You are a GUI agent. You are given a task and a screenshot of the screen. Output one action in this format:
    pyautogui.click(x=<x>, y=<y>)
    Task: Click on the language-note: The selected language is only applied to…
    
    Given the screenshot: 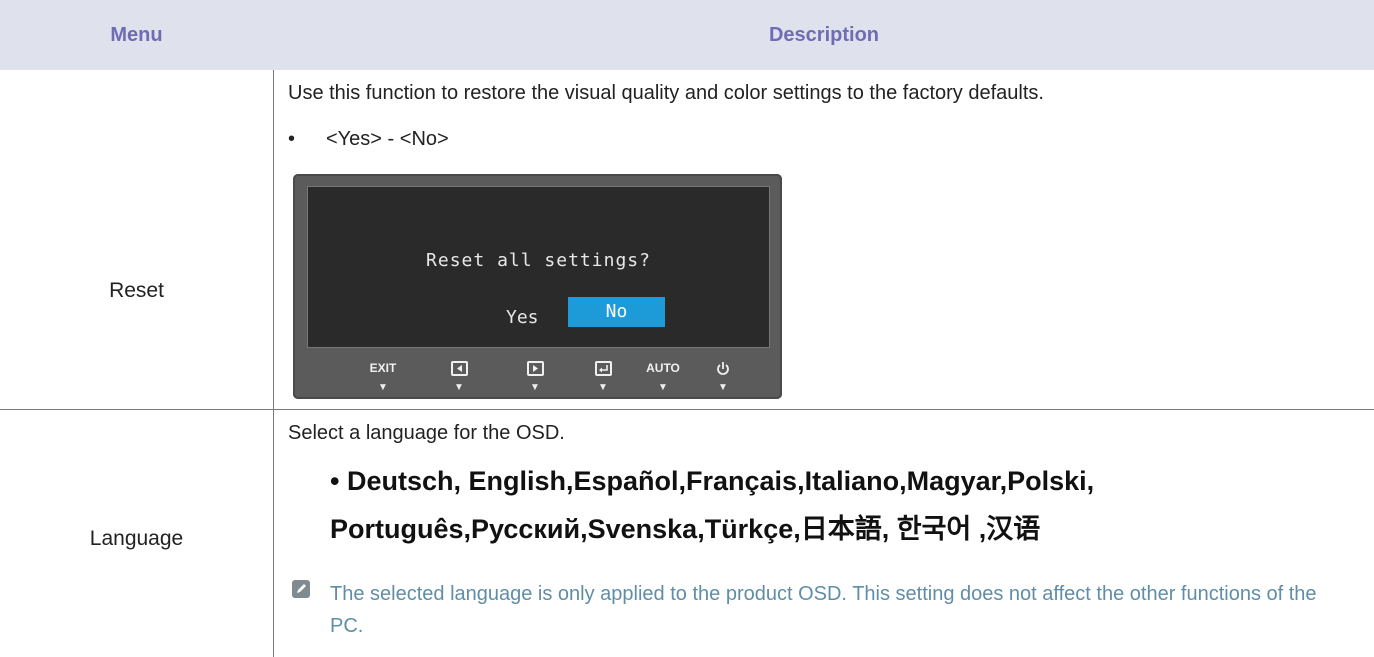 What is the action you would take?
    pyautogui.click(x=823, y=610)
    